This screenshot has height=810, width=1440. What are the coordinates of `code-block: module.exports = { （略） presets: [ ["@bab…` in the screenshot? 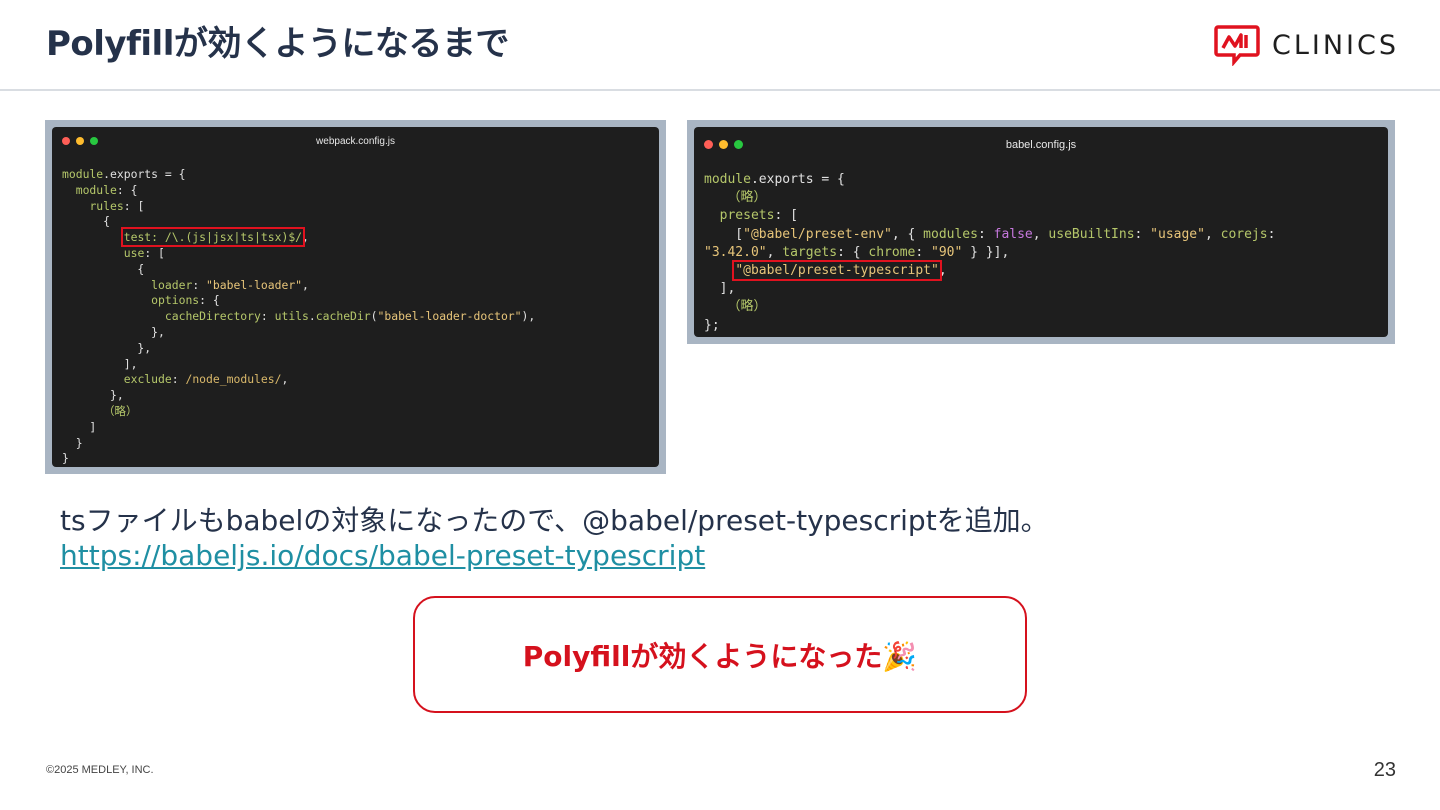 It's located at (989, 253).